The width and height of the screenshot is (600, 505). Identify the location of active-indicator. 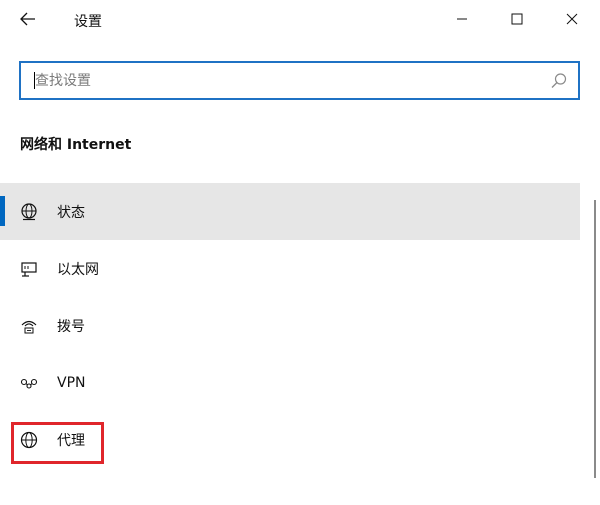
(2, 211).